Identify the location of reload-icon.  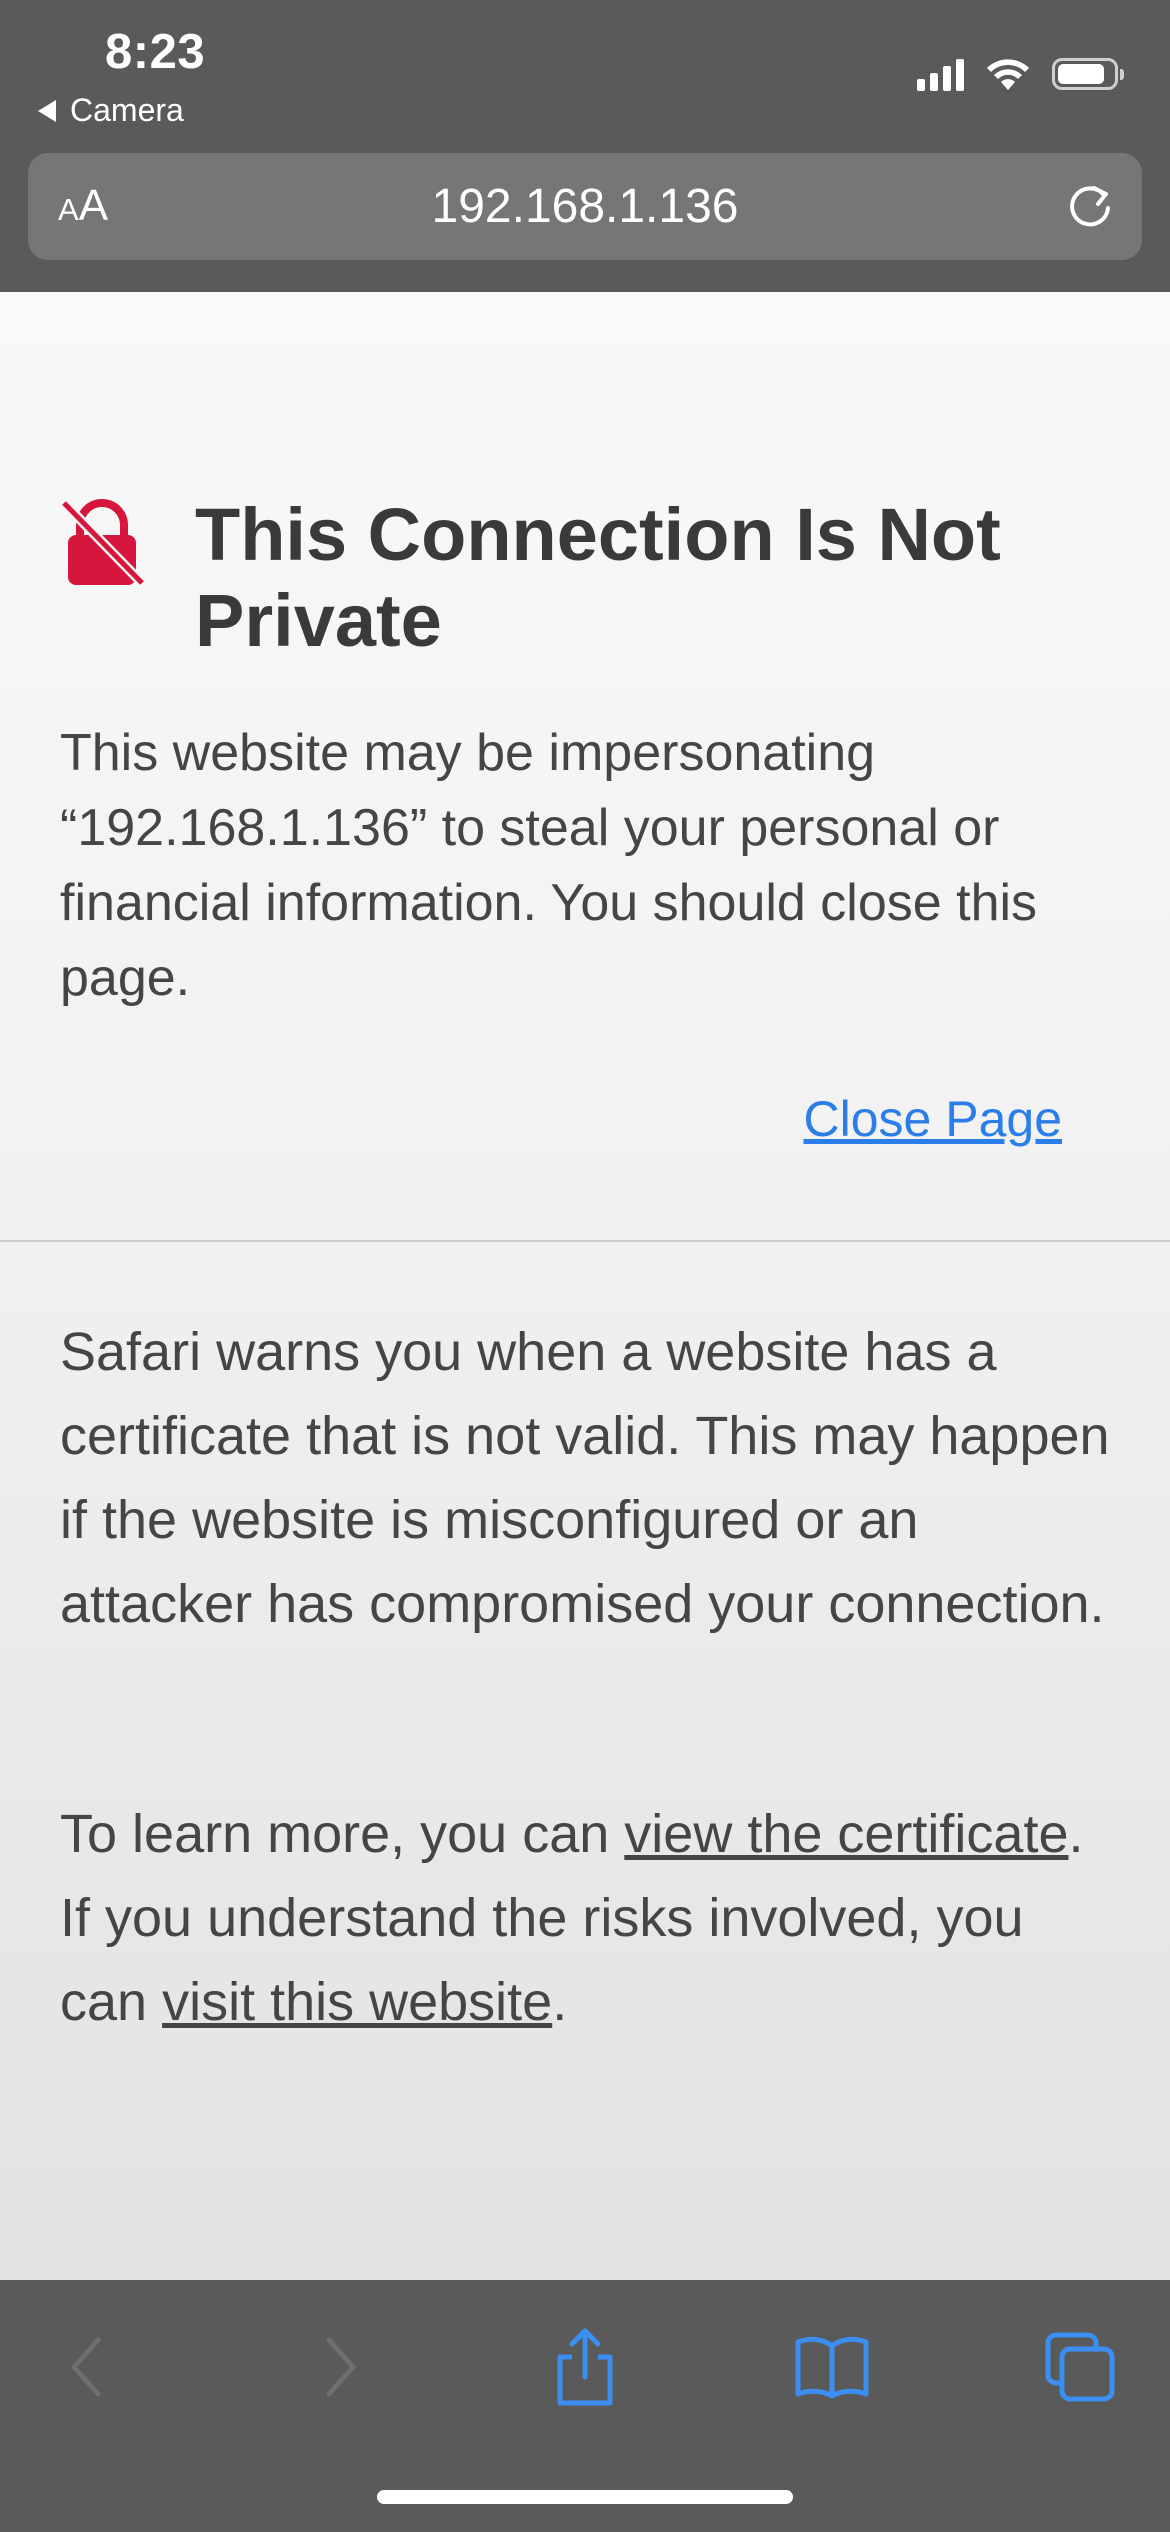
(1090, 207).